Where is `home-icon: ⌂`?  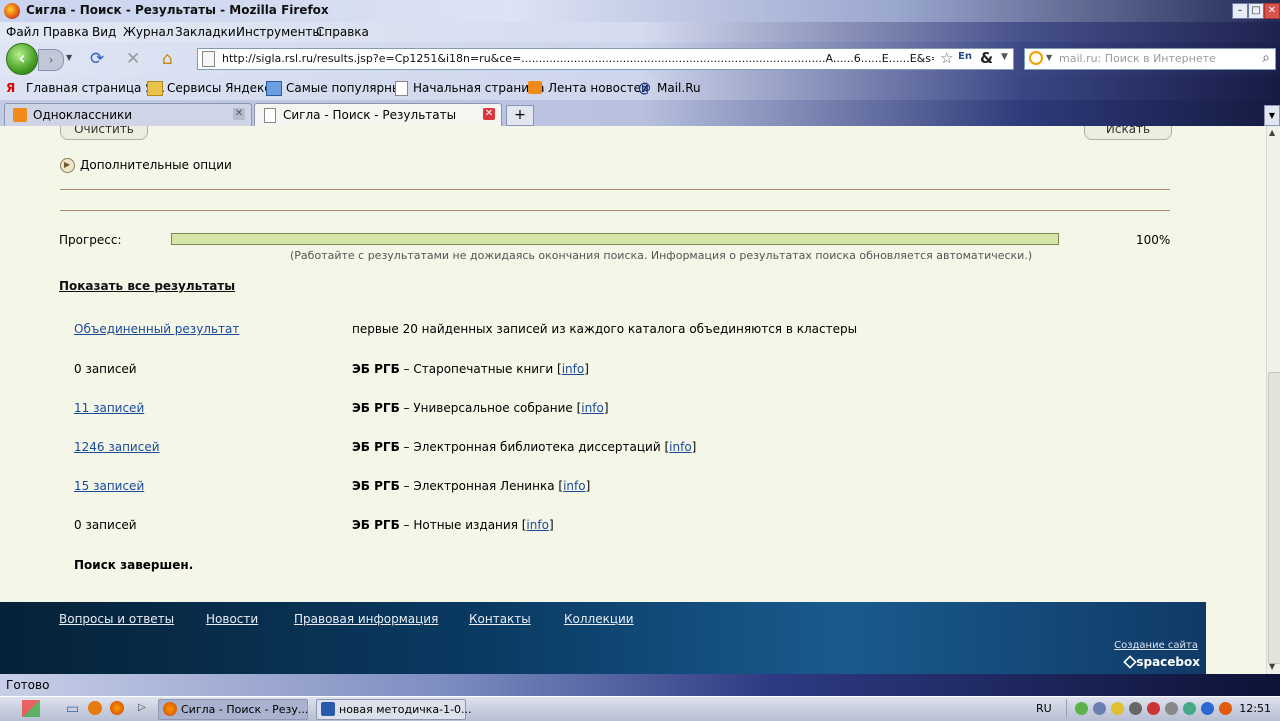 home-icon: ⌂ is located at coordinates (167, 59).